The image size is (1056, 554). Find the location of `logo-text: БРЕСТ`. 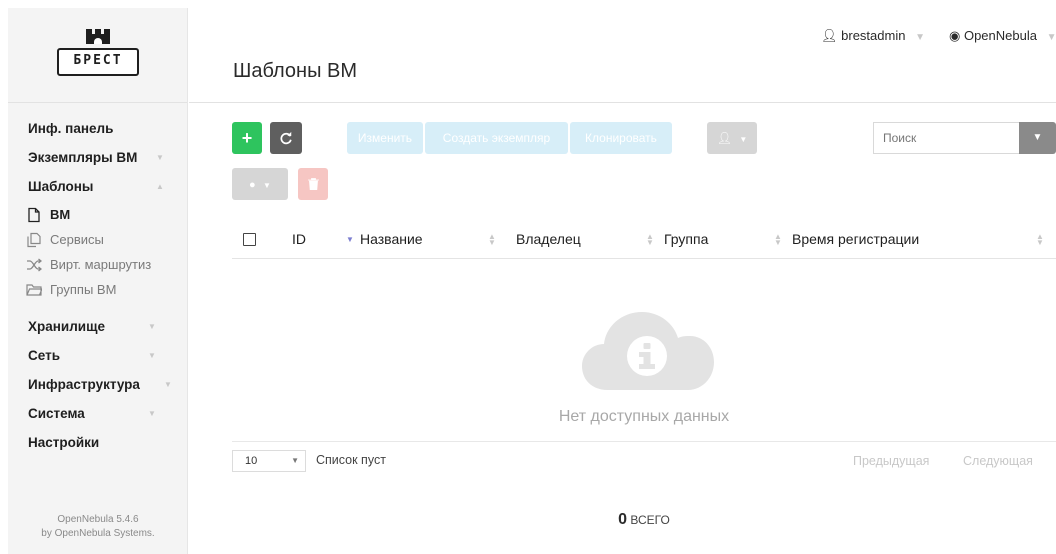

logo-text: БРЕСТ is located at coordinates (98, 62).